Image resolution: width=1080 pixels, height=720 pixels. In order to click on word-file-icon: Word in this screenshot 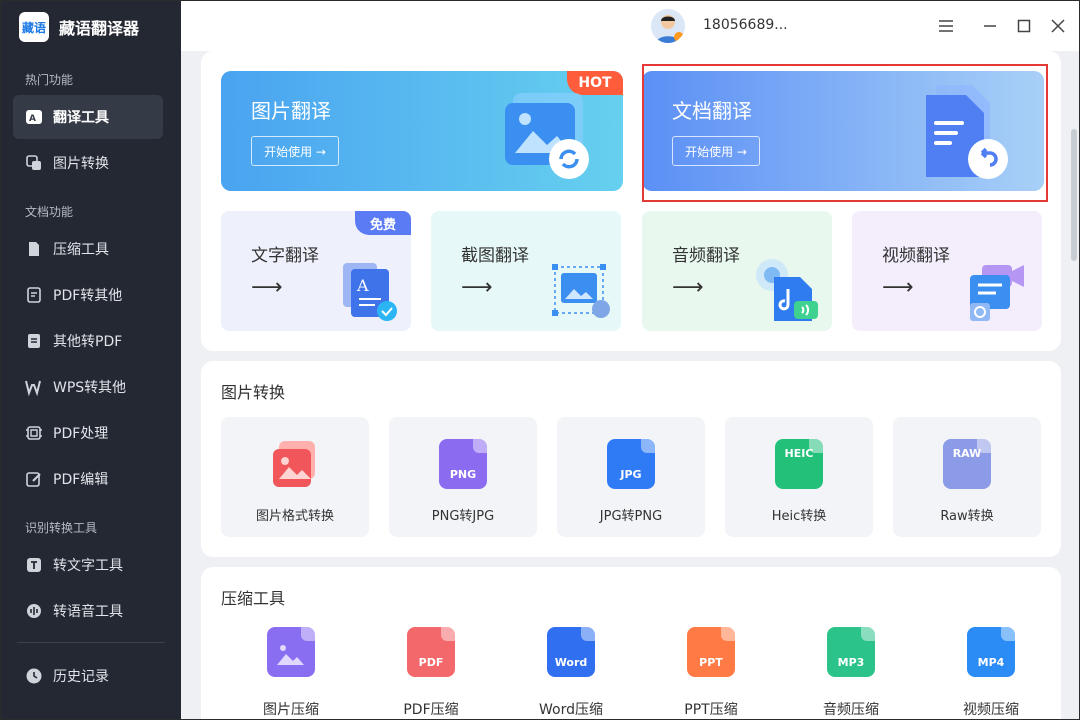, I will do `click(571, 652)`.